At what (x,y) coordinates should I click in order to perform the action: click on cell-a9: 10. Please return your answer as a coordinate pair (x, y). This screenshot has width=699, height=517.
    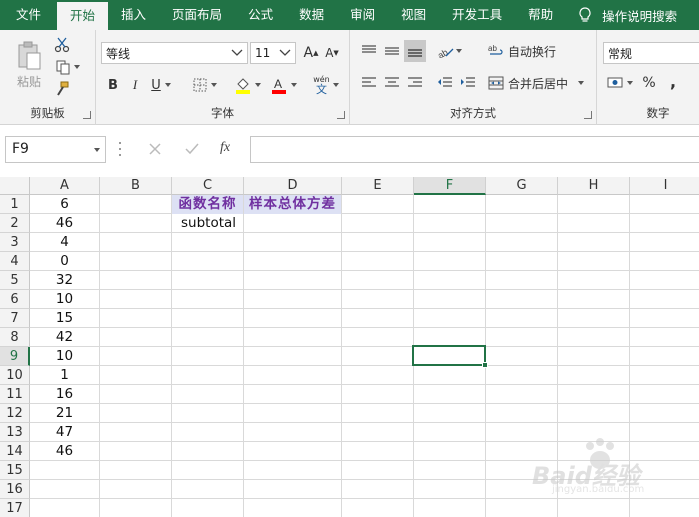
    Looking at the image, I should click on (64, 356).